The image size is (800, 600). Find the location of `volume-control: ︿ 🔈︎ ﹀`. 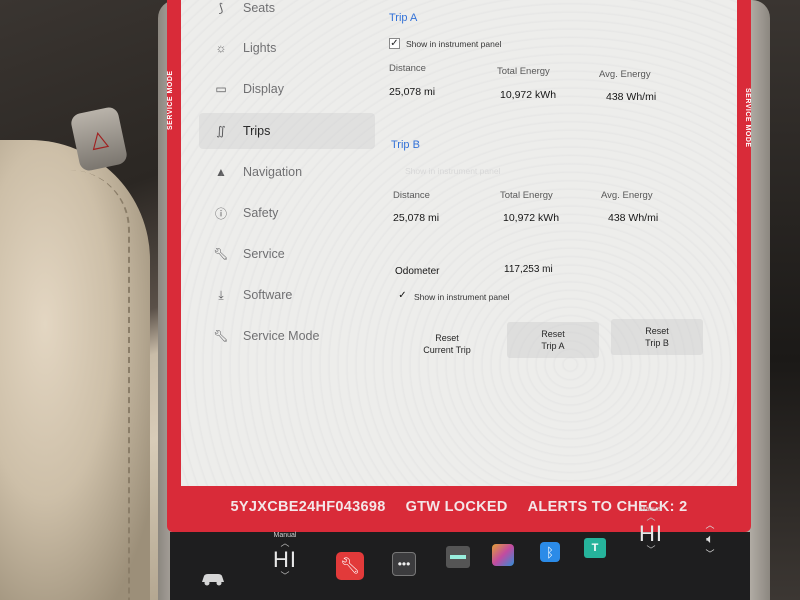

volume-control: ︿ 🔈︎ ﹀ is located at coordinates (710, 539).